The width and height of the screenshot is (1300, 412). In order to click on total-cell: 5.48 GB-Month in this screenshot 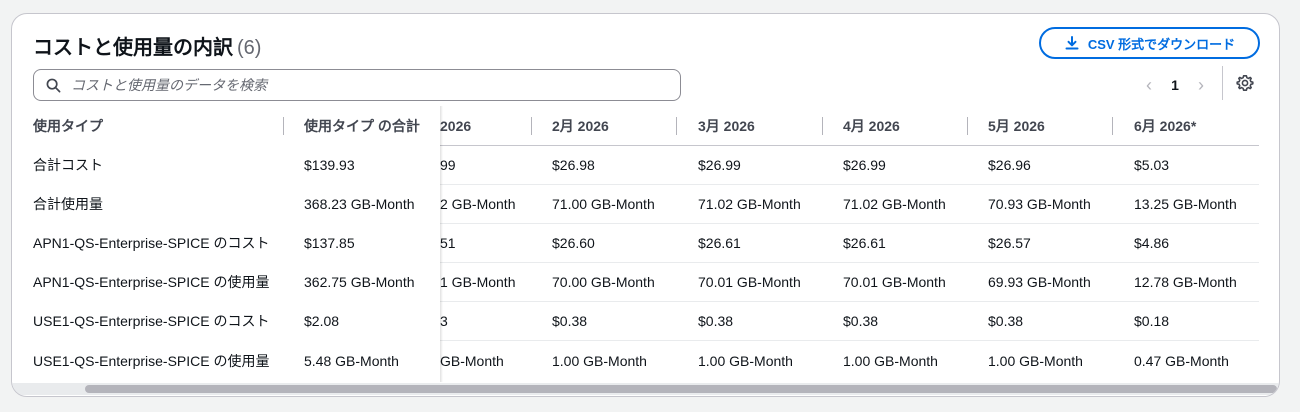, I will do `click(351, 360)`.